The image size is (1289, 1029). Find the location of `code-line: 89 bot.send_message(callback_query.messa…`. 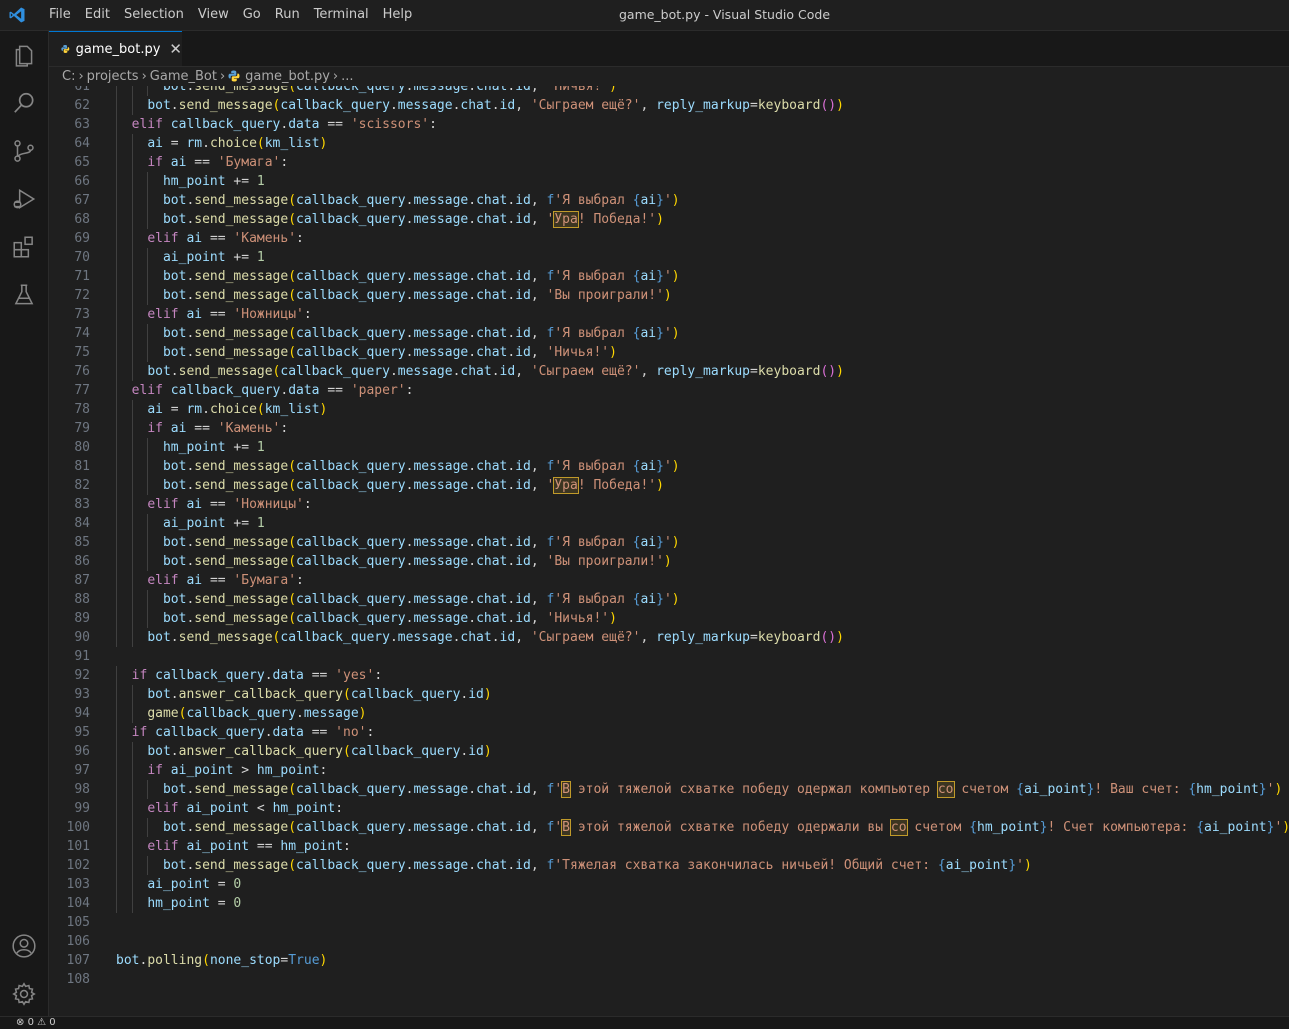

code-line: 89 bot.send_message(callback_query.messa… is located at coordinates (669, 618).